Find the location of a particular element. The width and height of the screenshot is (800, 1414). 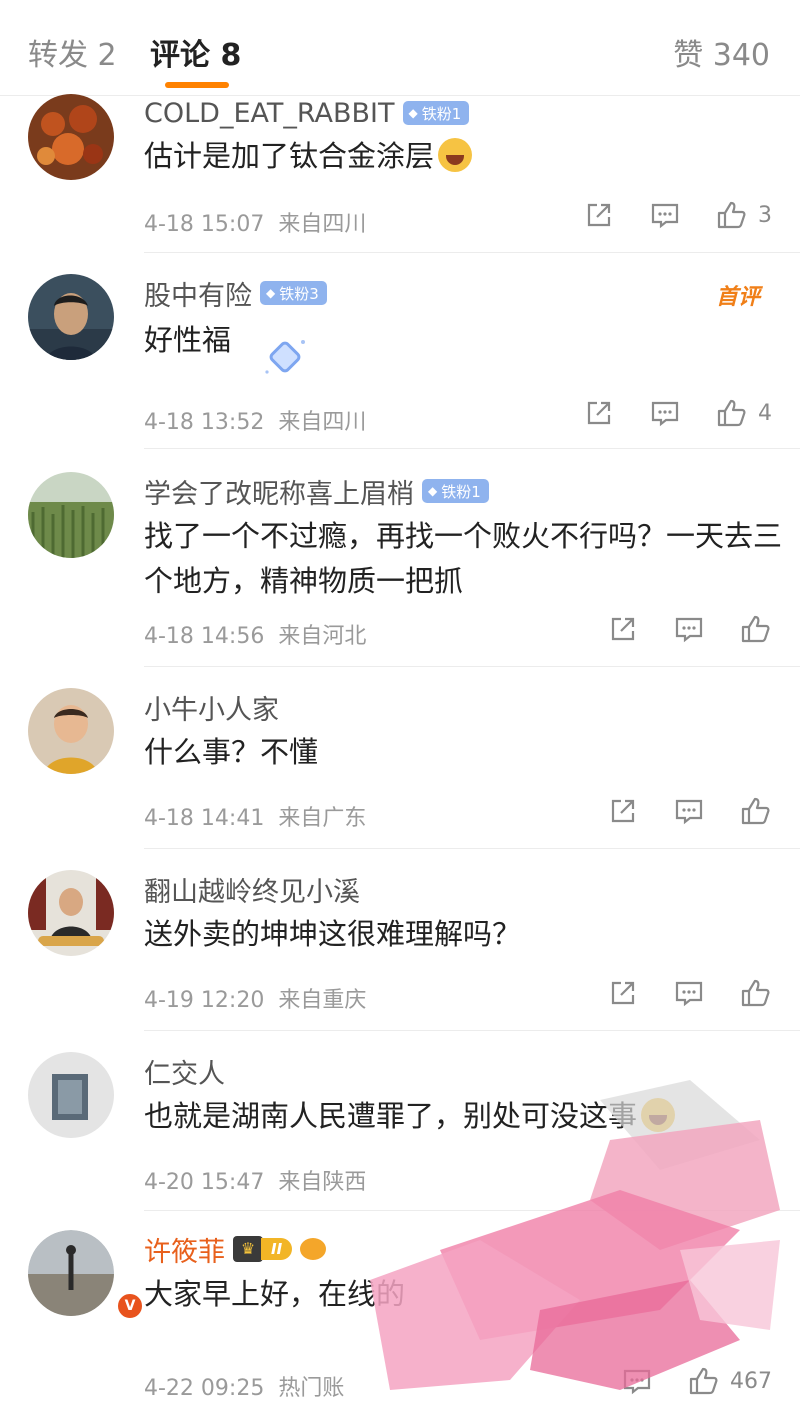

comment-item: 小牛小人家 什么事？不懂 4-18 14:41 来自广东 is located at coordinates (400, 768).